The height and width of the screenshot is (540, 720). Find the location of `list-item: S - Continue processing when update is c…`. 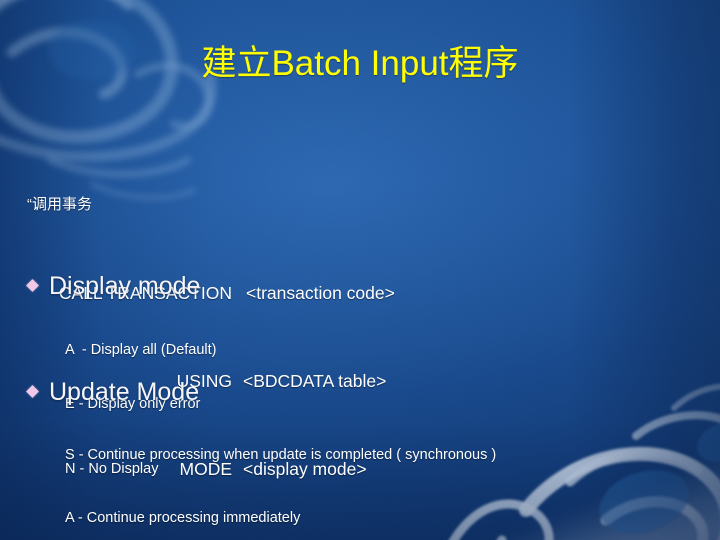

list-item: S - Continue processing when update is c… is located at coordinates (281, 455).